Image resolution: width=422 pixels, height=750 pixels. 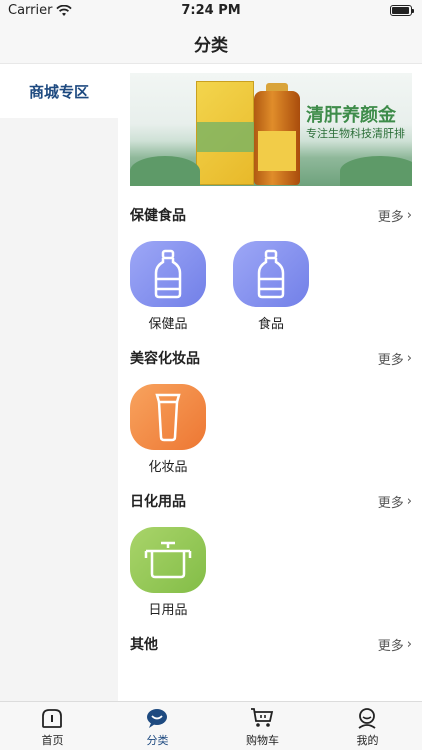 What do you see at coordinates (351, 115) in the screenshot?
I see `banner-headline: 清肝养颜金` at bounding box center [351, 115].